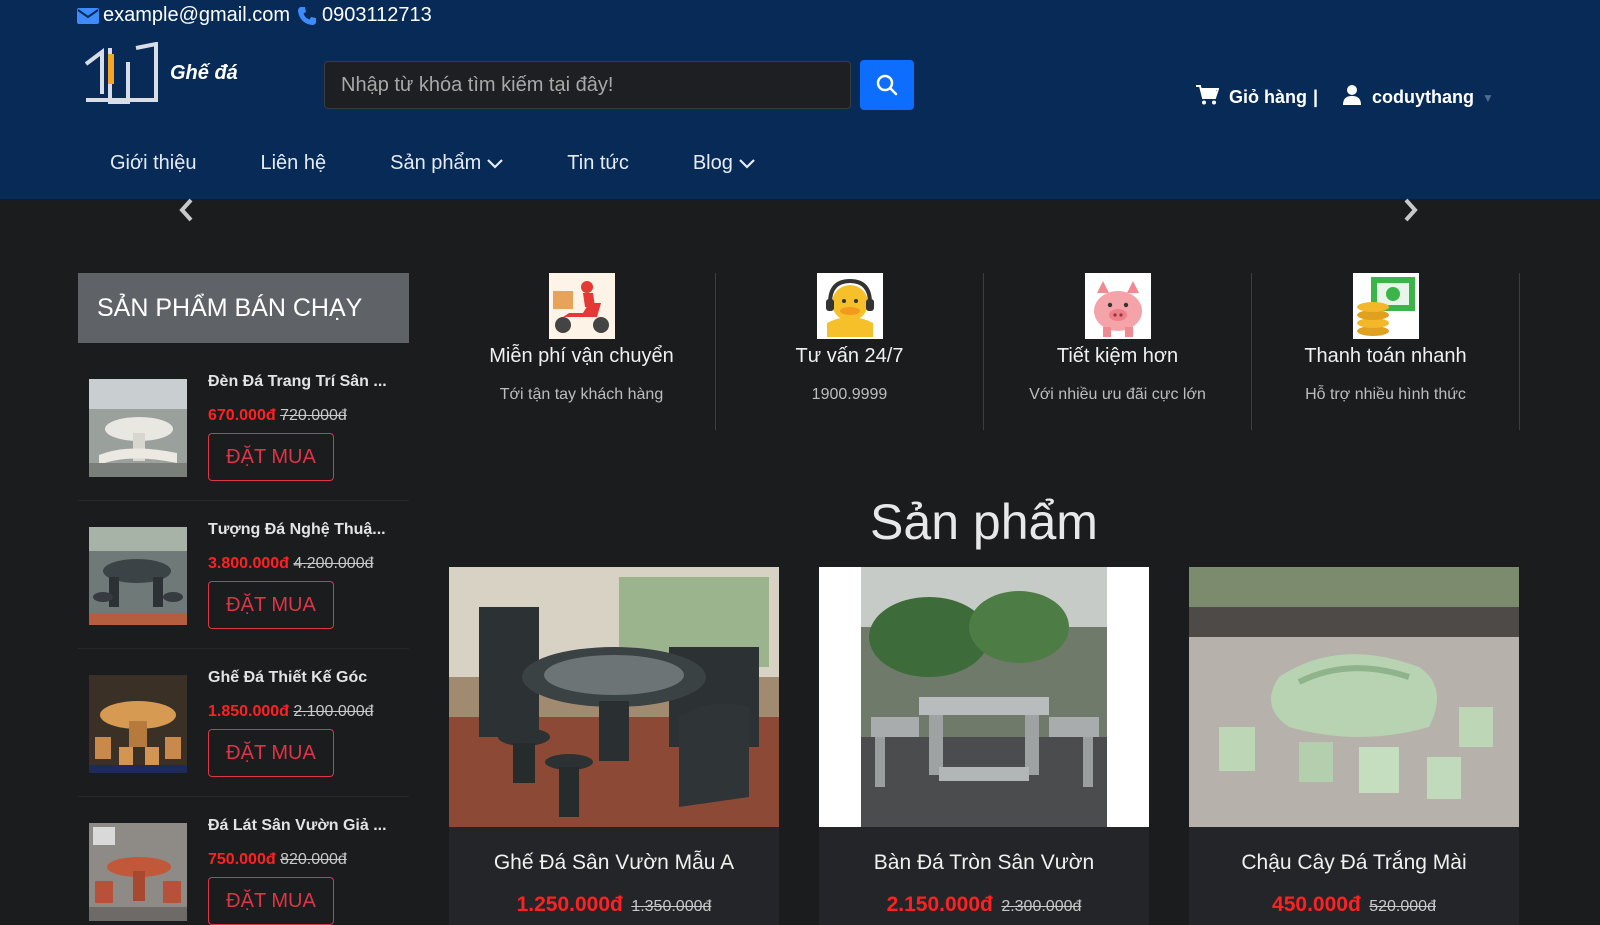  What do you see at coordinates (306, 678) in the screenshot?
I see `product-name: Ghế Đá Thiết Kế Góc` at bounding box center [306, 678].